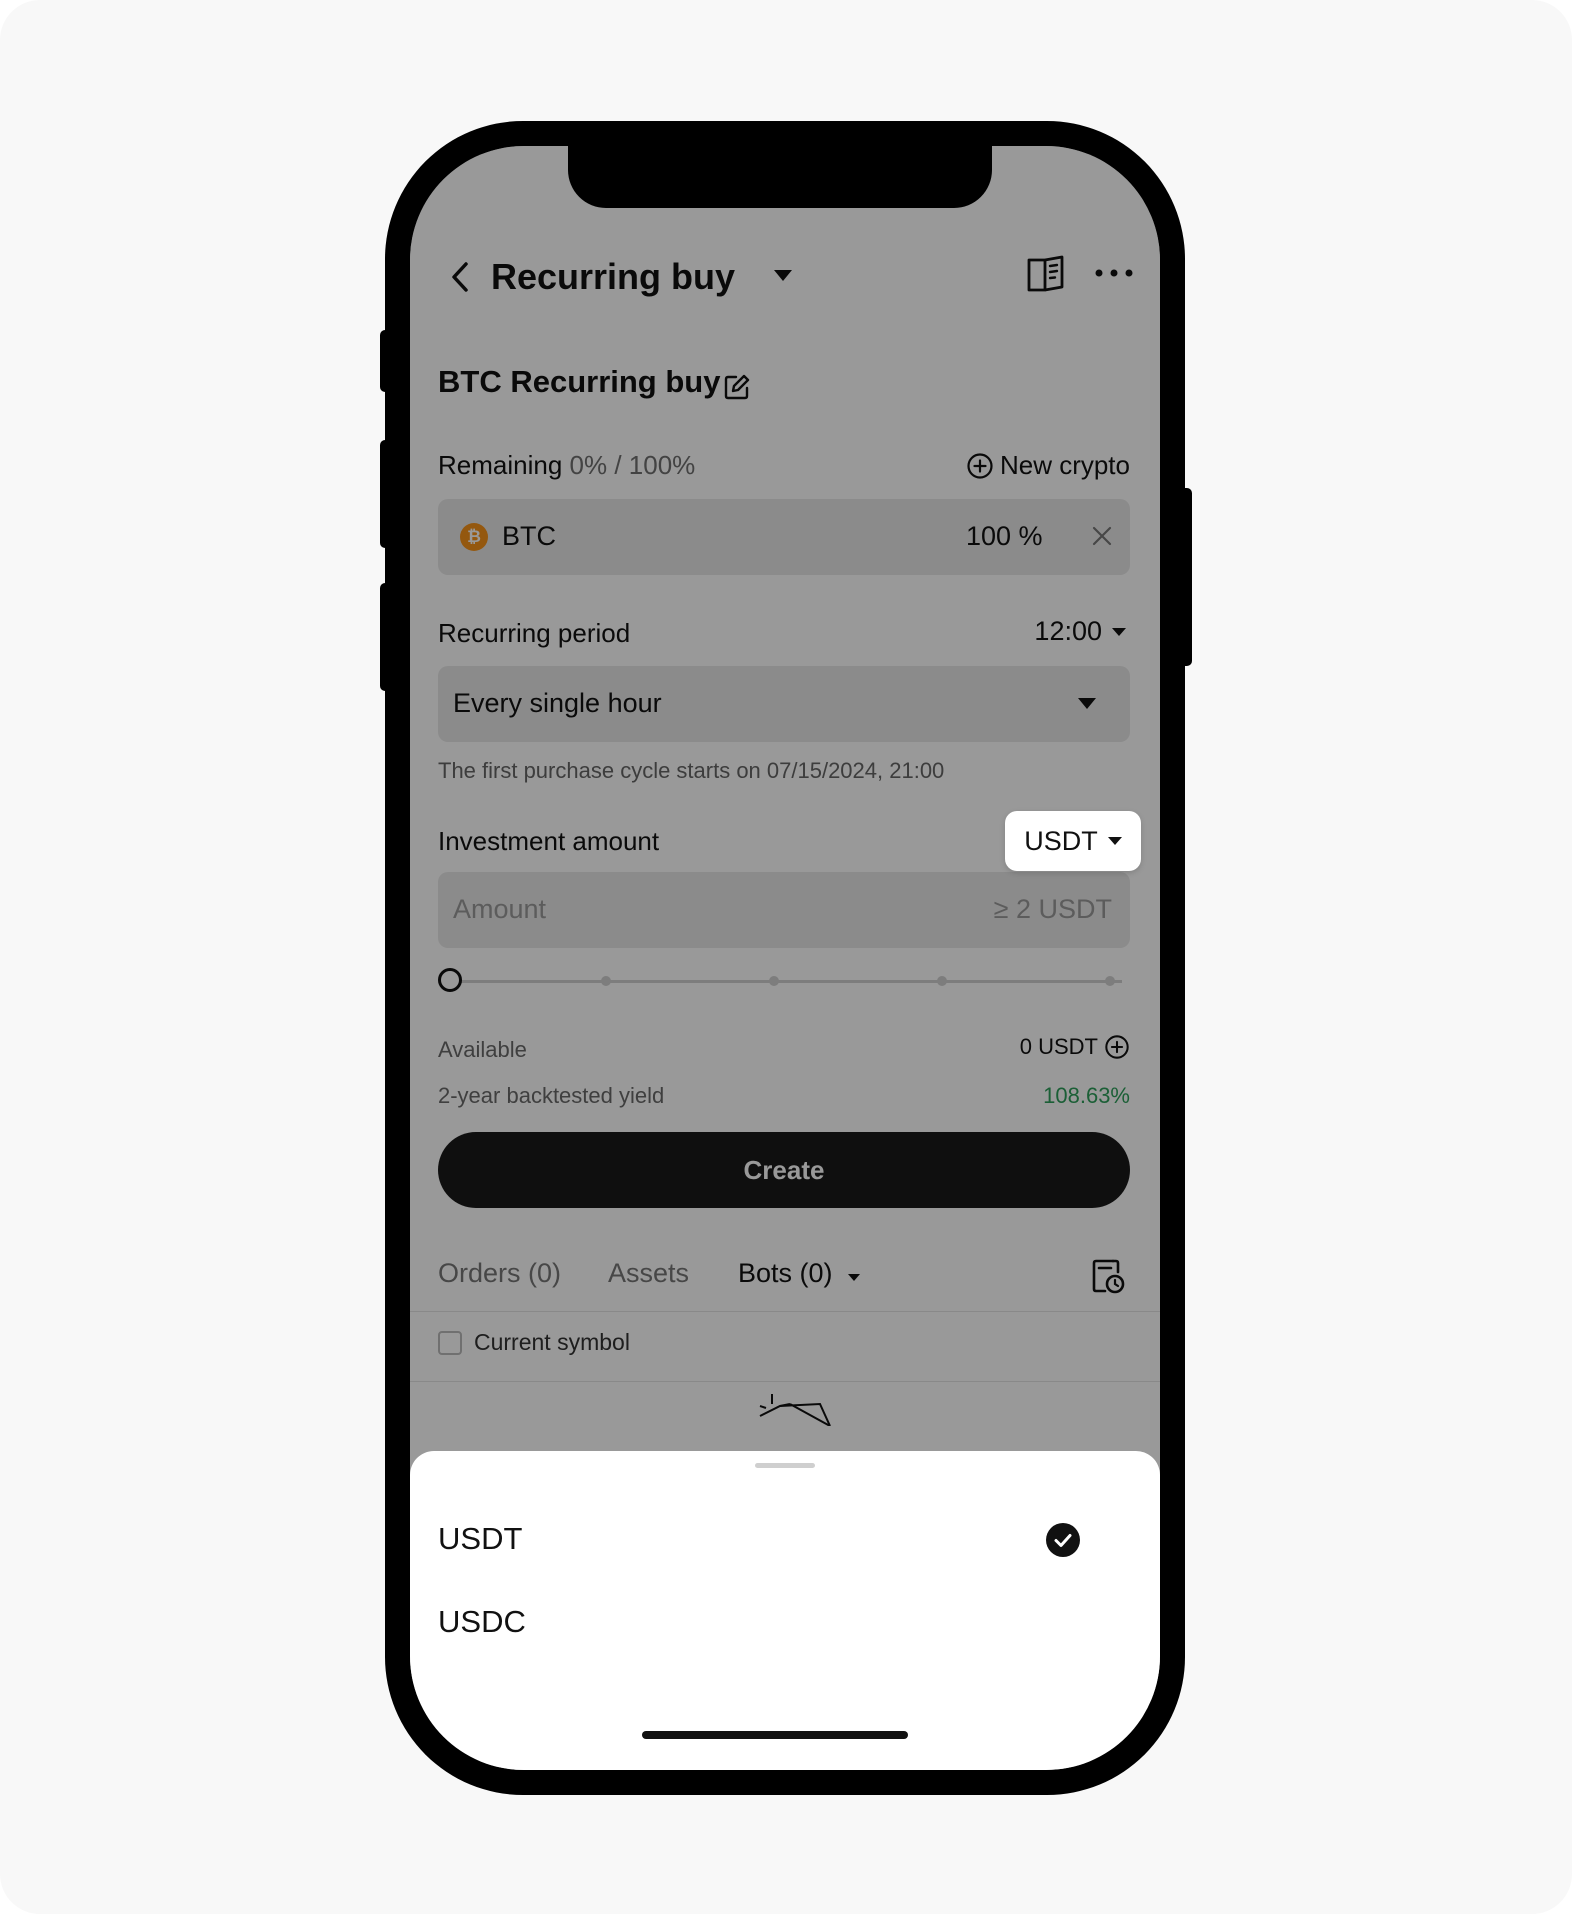  What do you see at coordinates (775, 1735) in the screenshot?
I see `home-indicator` at bounding box center [775, 1735].